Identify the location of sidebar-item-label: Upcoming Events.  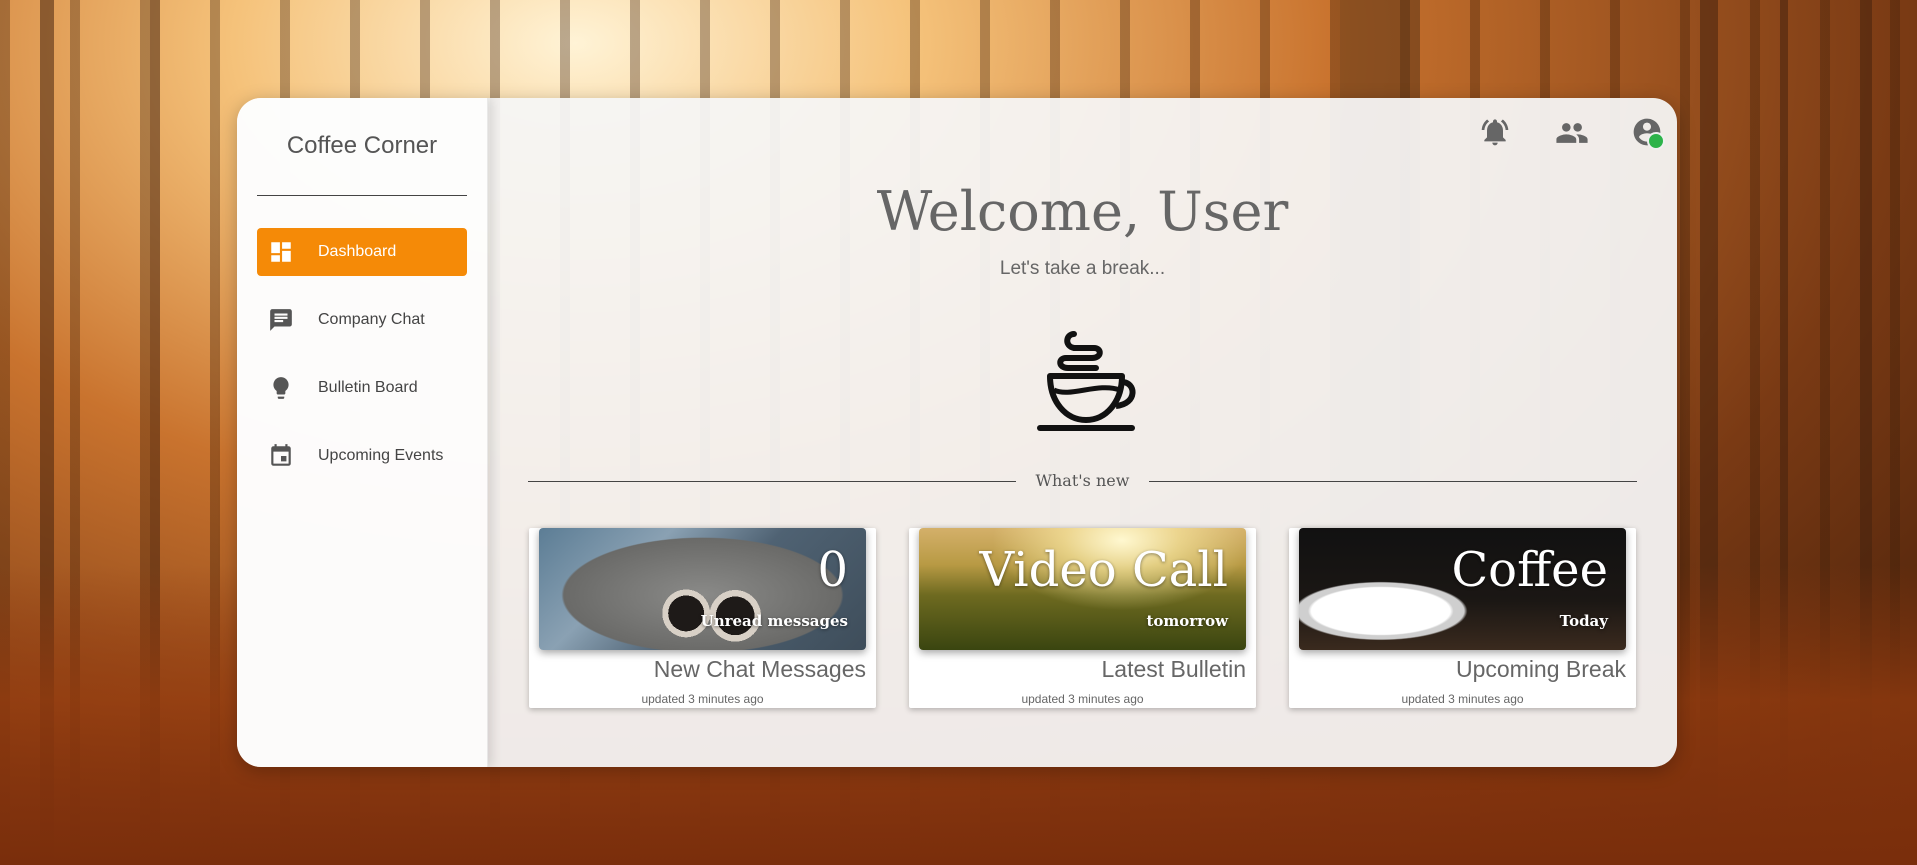
(381, 455).